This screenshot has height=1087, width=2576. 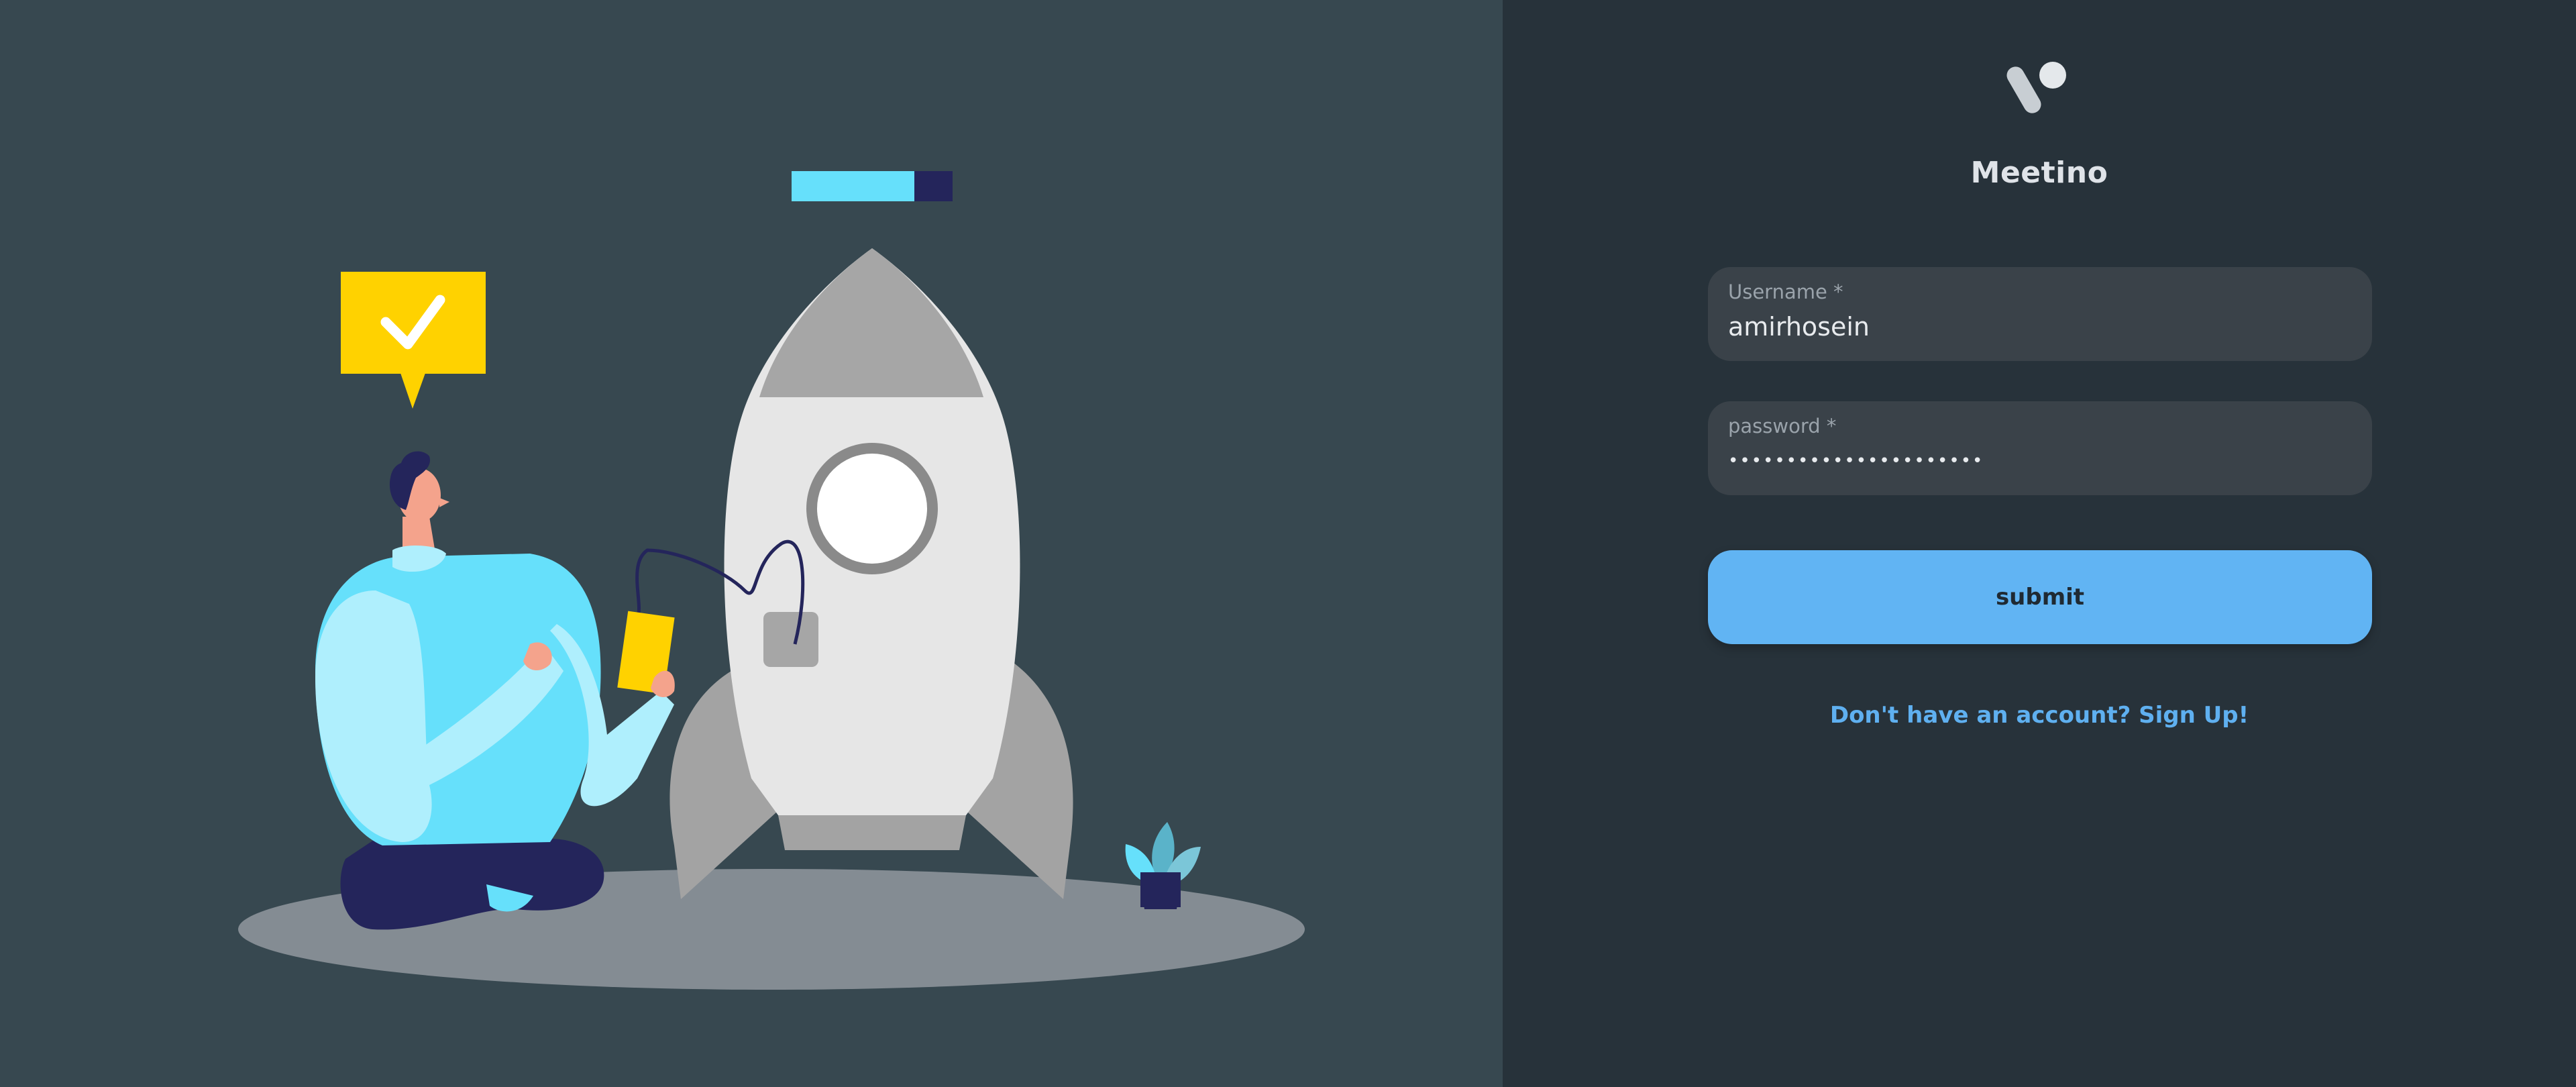 I want to click on progress-bar-icon, so click(x=872, y=186).